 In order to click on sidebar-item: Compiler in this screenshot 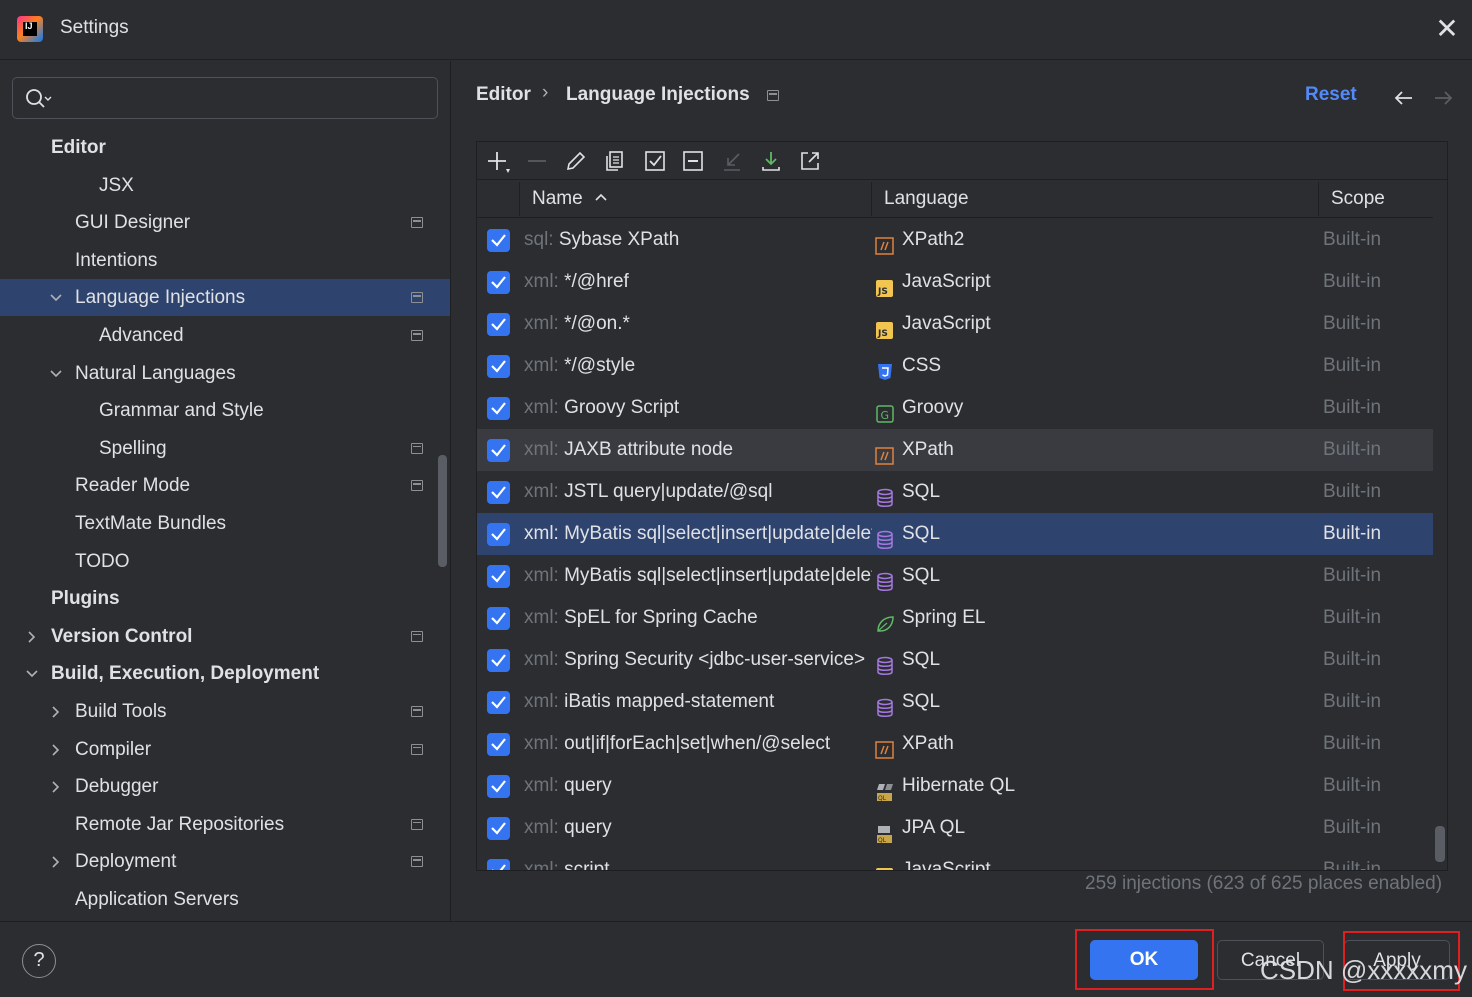, I will do `click(225, 749)`.